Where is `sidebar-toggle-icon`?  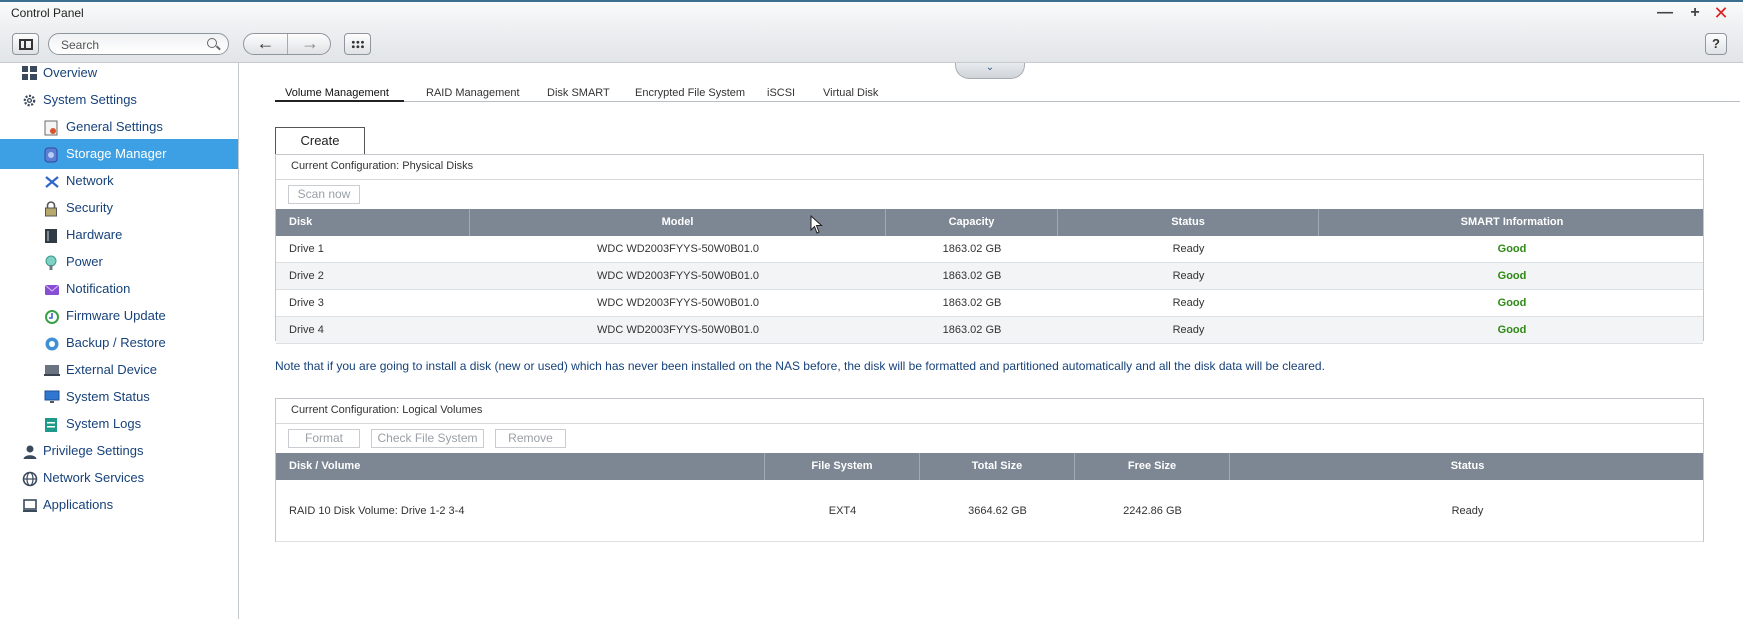 sidebar-toggle-icon is located at coordinates (26, 44).